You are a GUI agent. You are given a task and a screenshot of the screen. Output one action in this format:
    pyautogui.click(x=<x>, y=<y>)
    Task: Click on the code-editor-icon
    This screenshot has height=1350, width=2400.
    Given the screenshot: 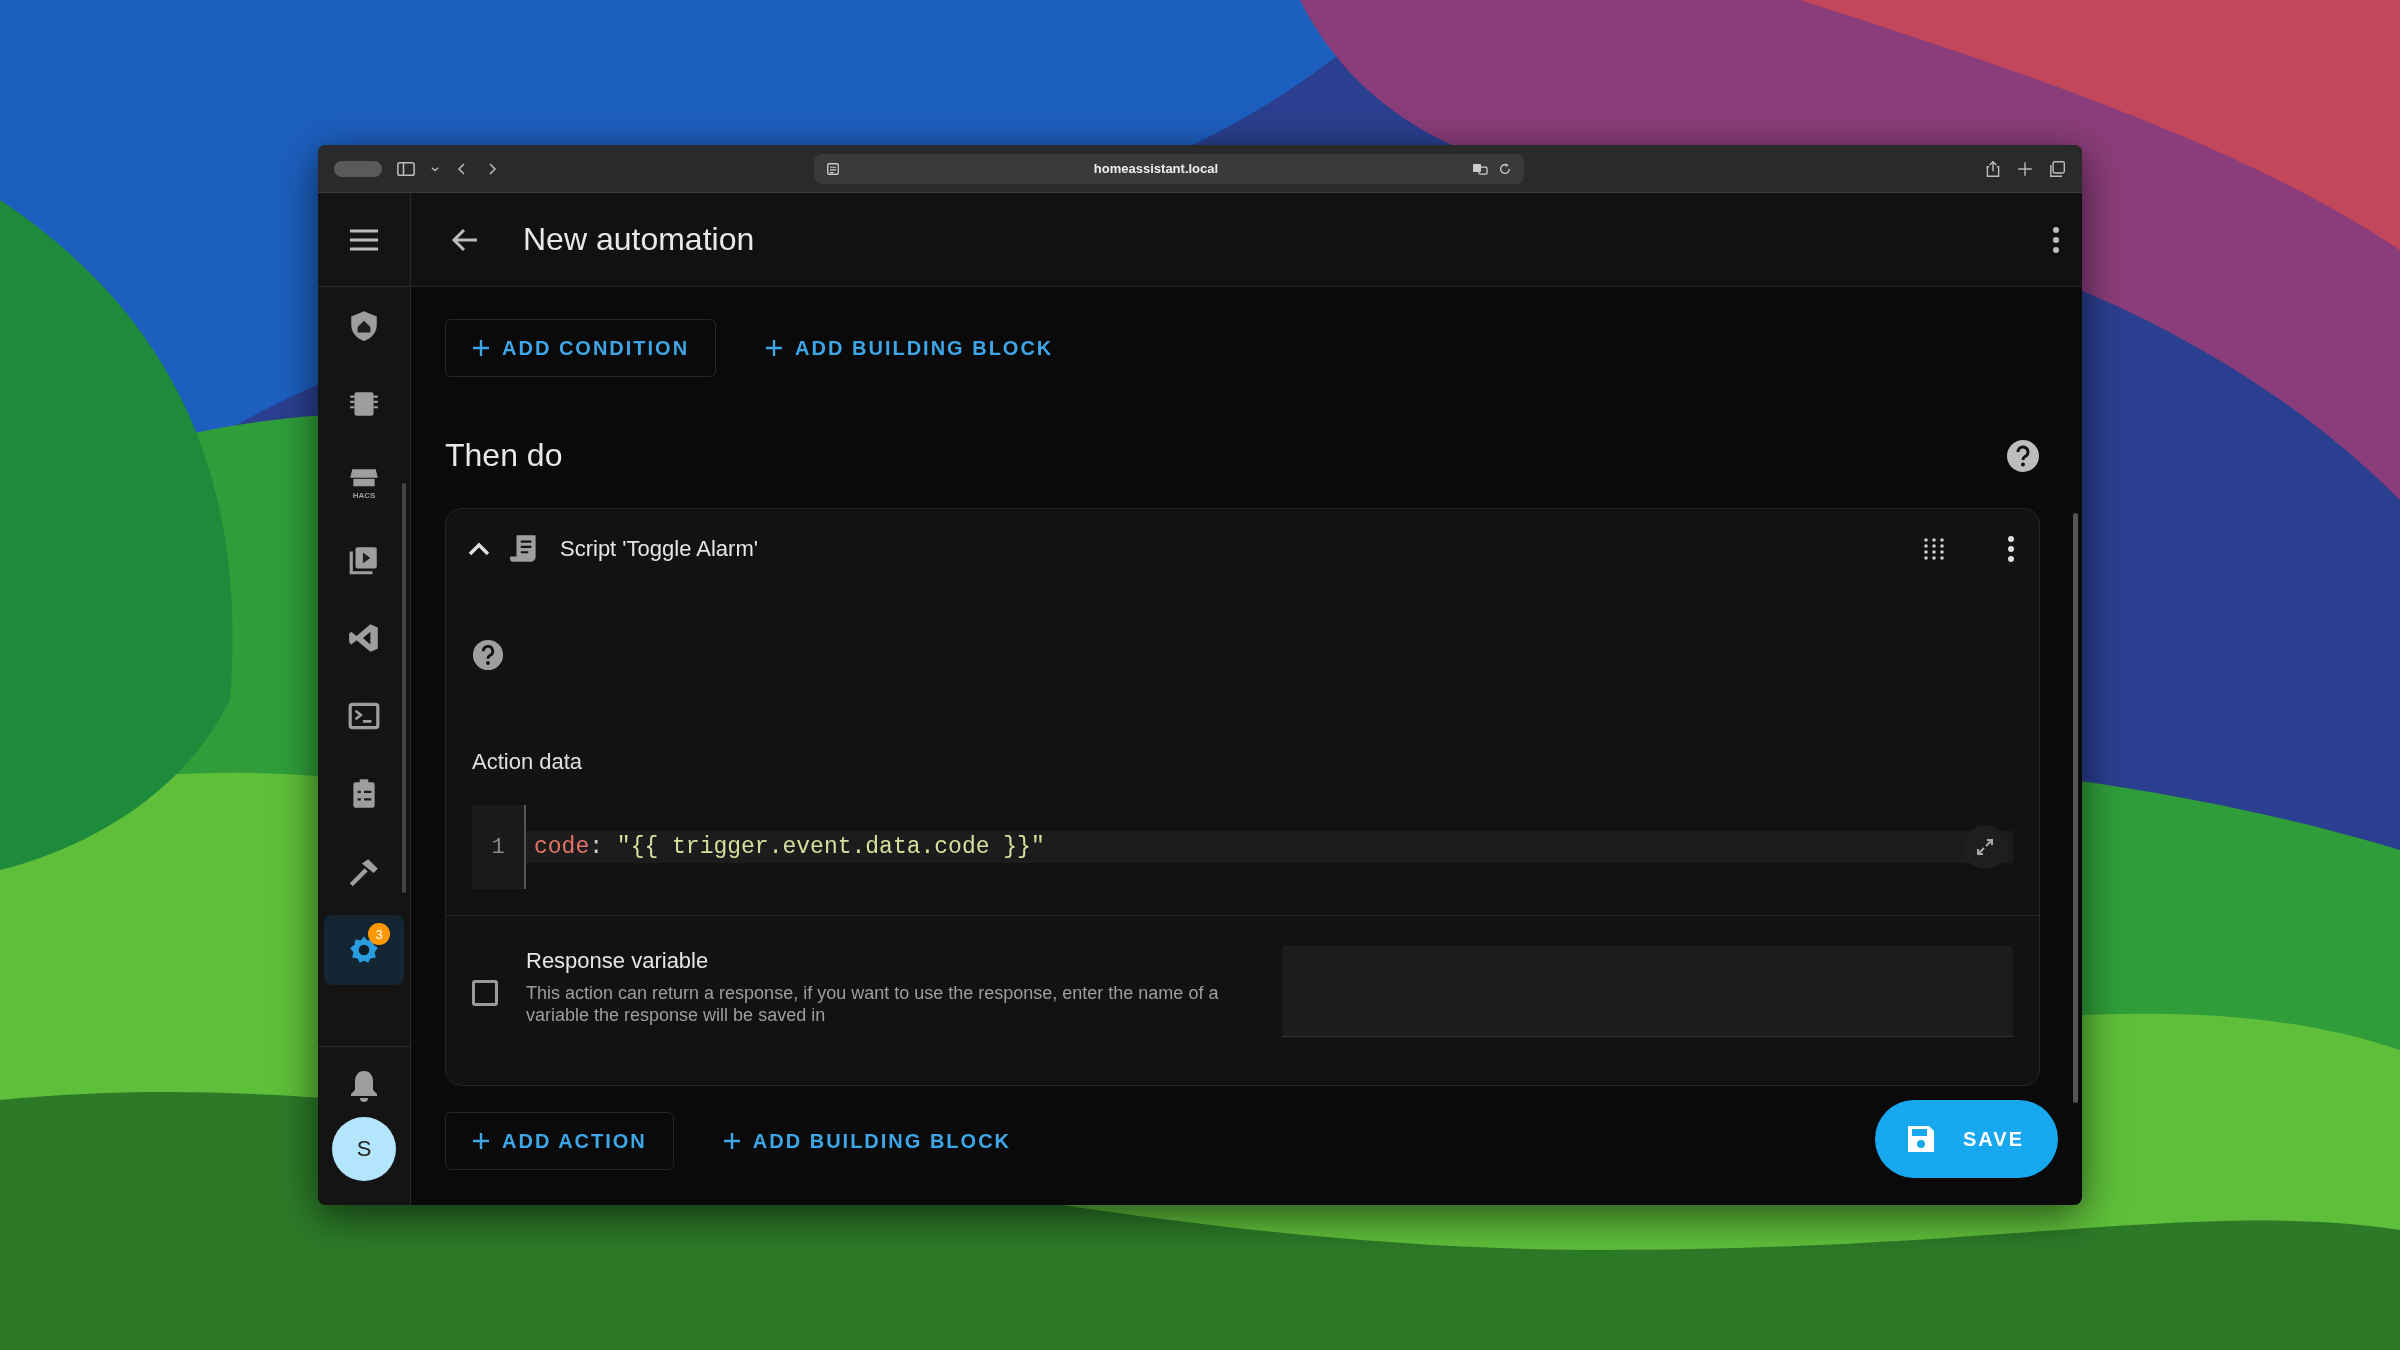 What is the action you would take?
    pyautogui.click(x=364, y=638)
    